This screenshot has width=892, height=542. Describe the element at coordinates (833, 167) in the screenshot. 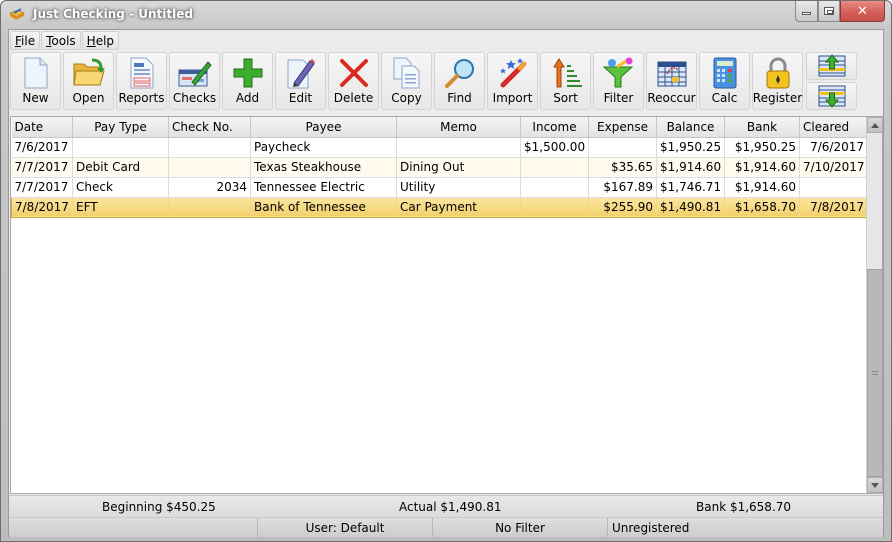

I see `cell-cleared: 7/10/2017` at that location.